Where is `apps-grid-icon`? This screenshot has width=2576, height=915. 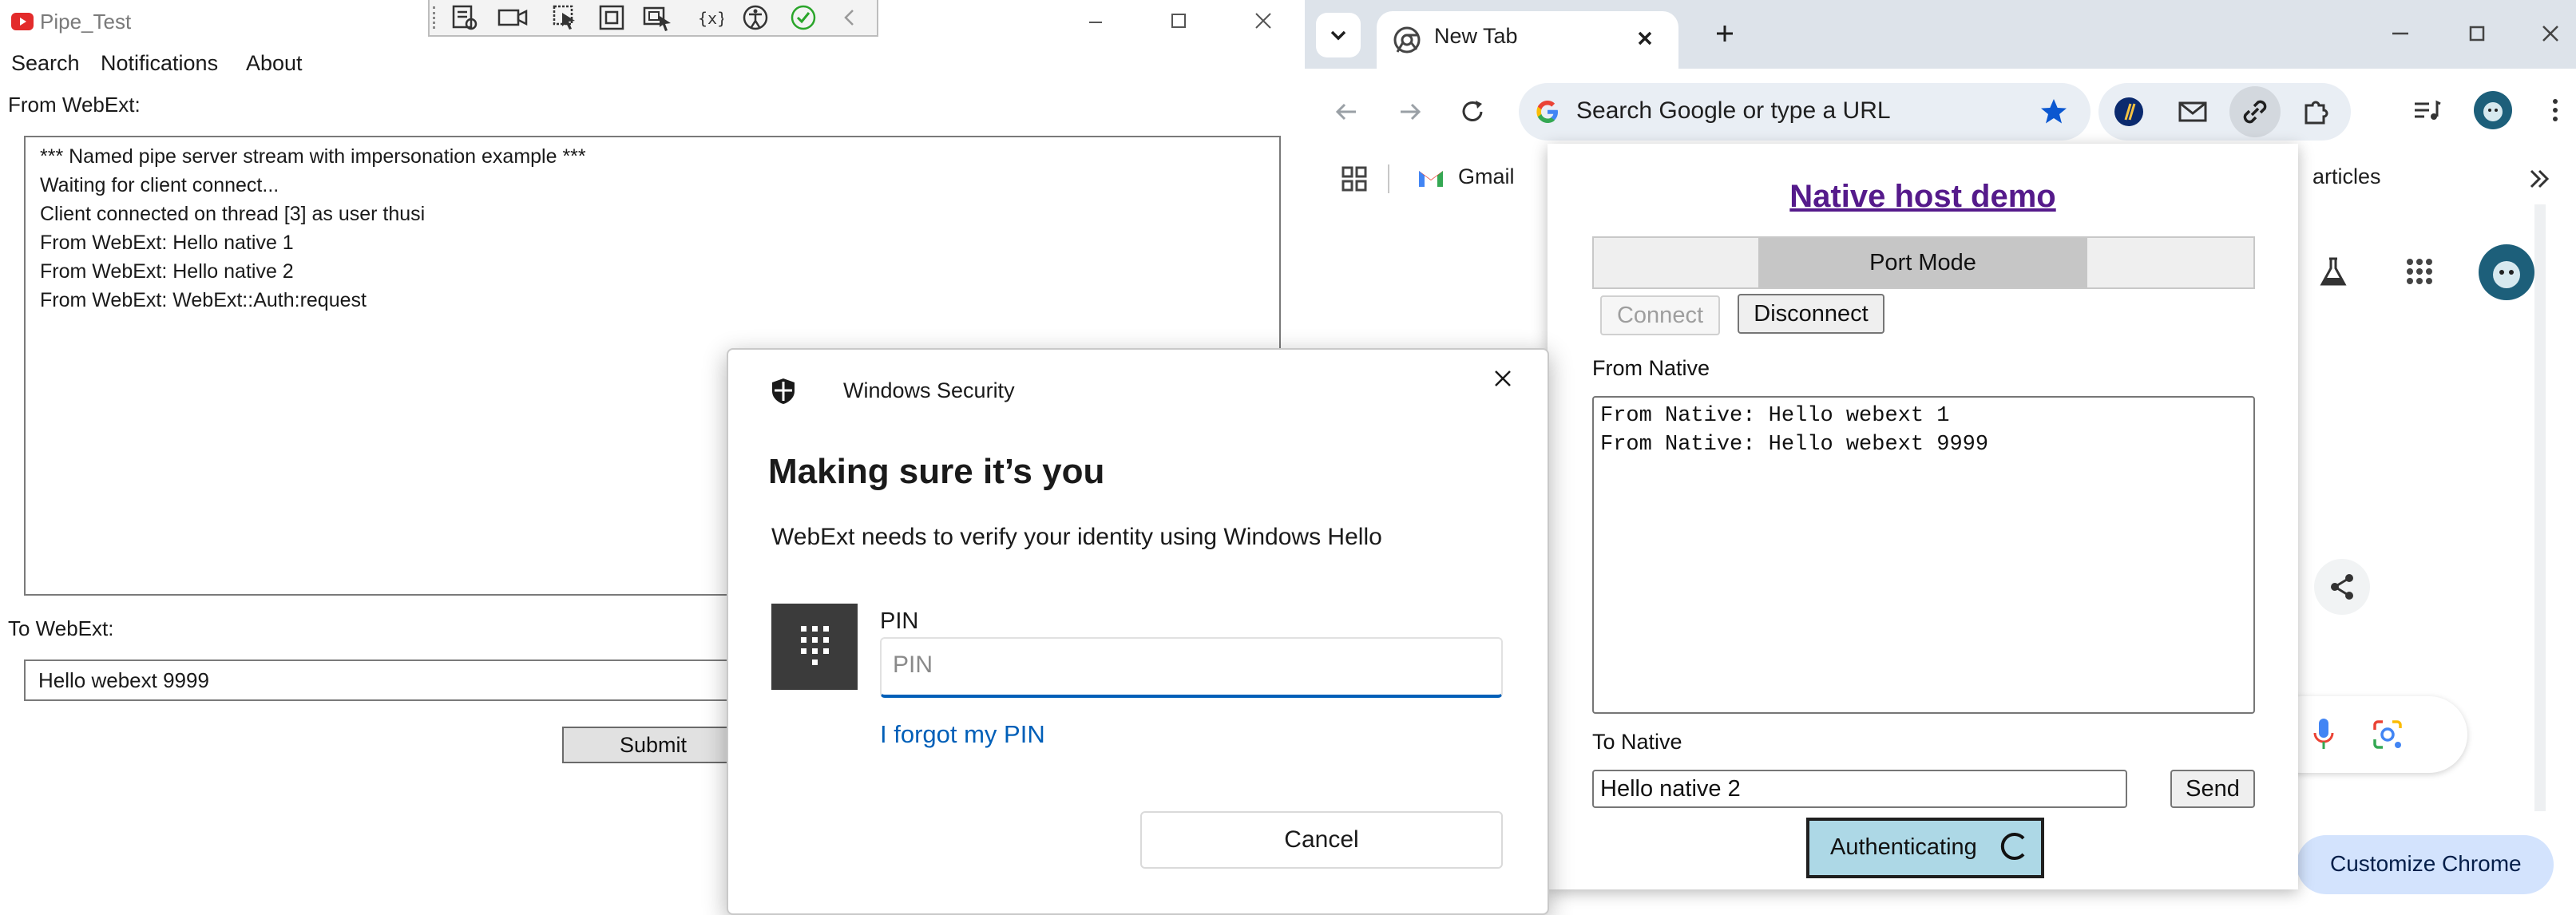
apps-grid-icon is located at coordinates (1354, 179).